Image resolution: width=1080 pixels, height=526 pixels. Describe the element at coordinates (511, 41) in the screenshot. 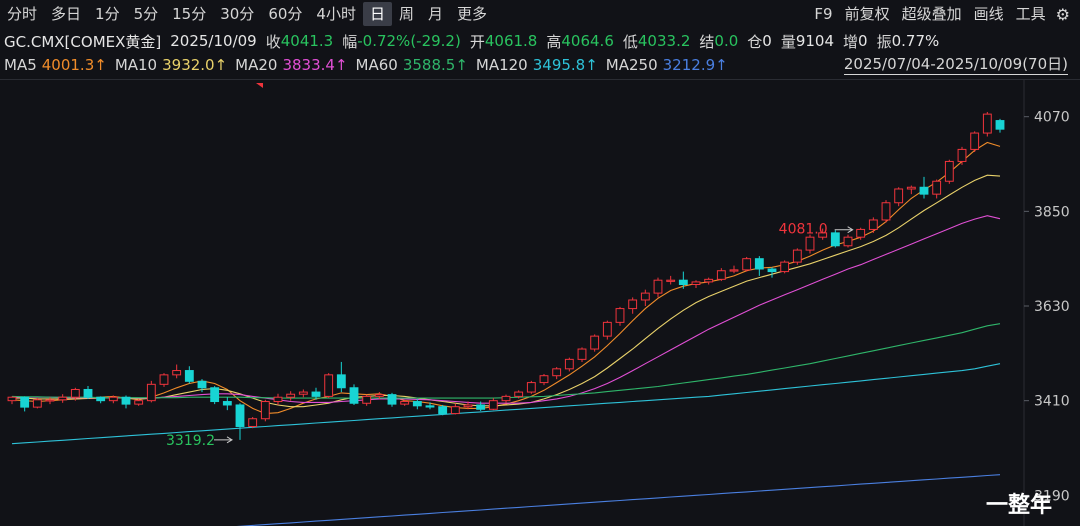

I see `open-value: 4061.8` at that location.